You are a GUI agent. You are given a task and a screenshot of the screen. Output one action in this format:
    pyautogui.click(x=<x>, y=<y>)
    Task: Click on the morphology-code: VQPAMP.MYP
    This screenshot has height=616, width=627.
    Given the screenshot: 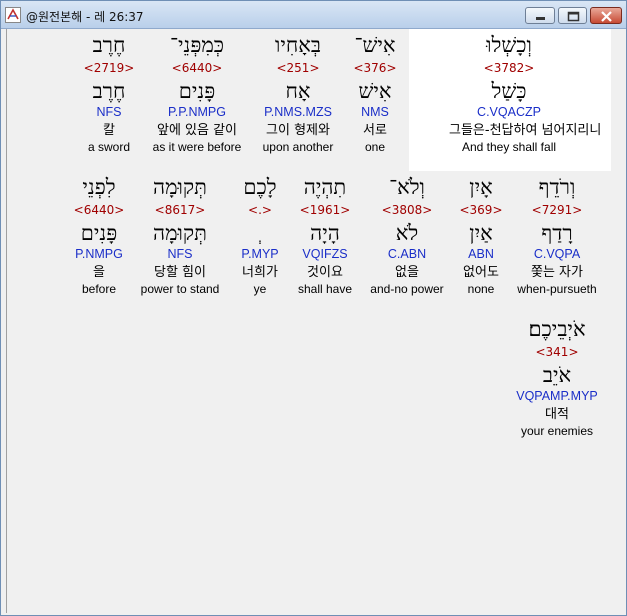 What is the action you would take?
    pyautogui.click(x=557, y=396)
    